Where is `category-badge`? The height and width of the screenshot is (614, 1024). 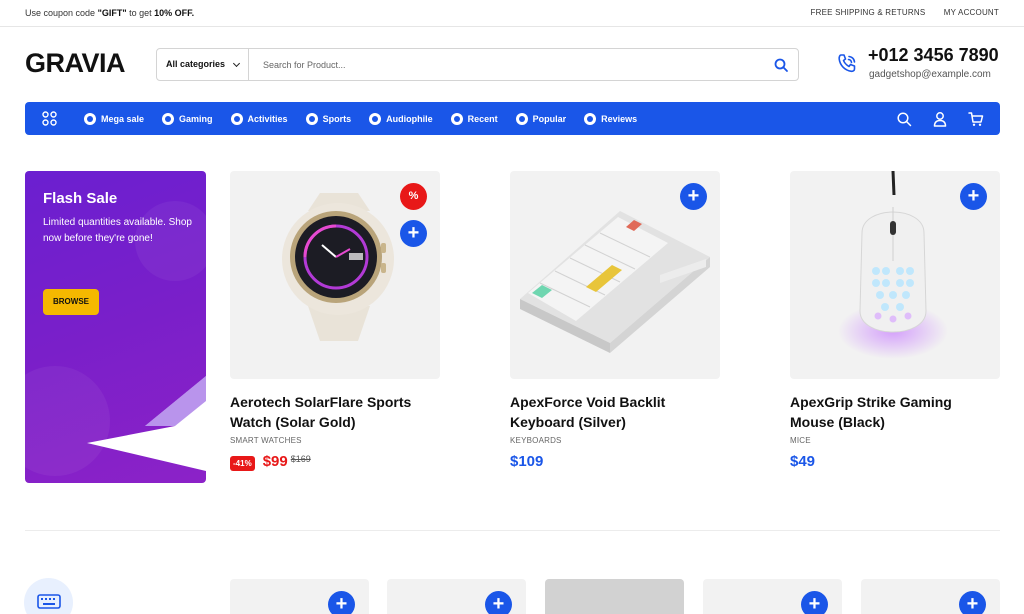
category-badge is located at coordinates (48, 596).